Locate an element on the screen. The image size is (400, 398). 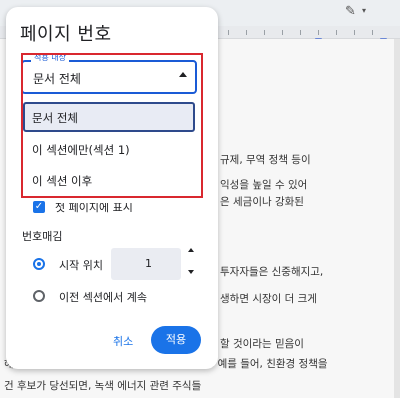
continue-radio is located at coordinates (39, 296).